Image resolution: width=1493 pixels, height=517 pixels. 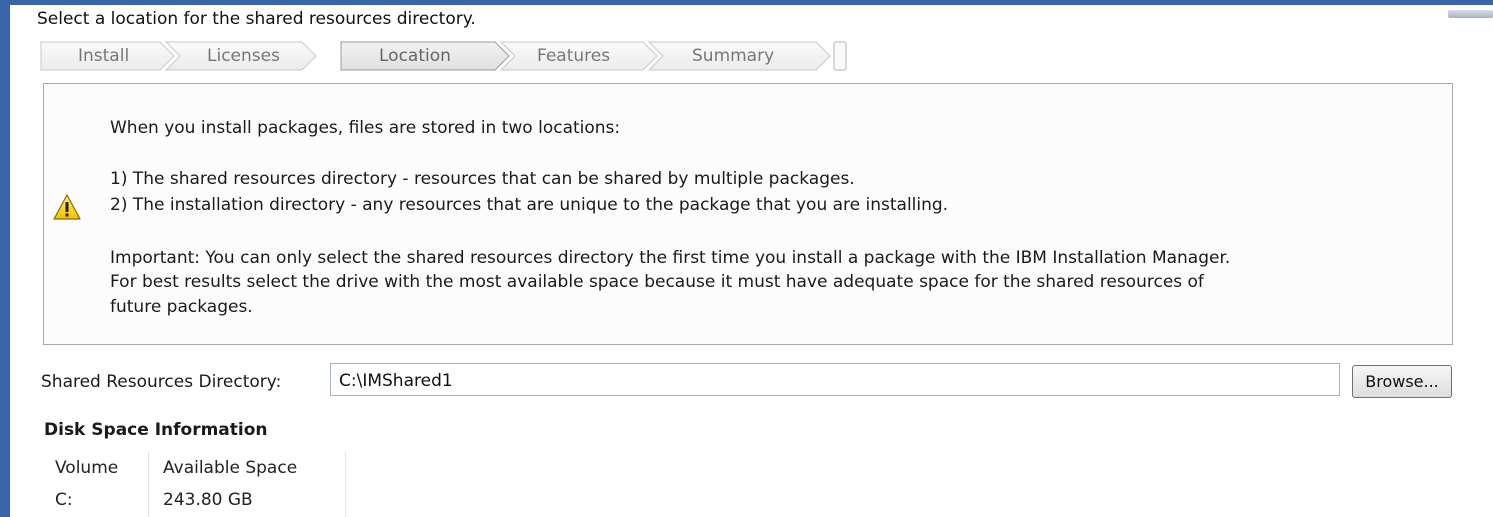 What do you see at coordinates (86, 468) in the screenshot?
I see `column-header-volume: Volume` at bounding box center [86, 468].